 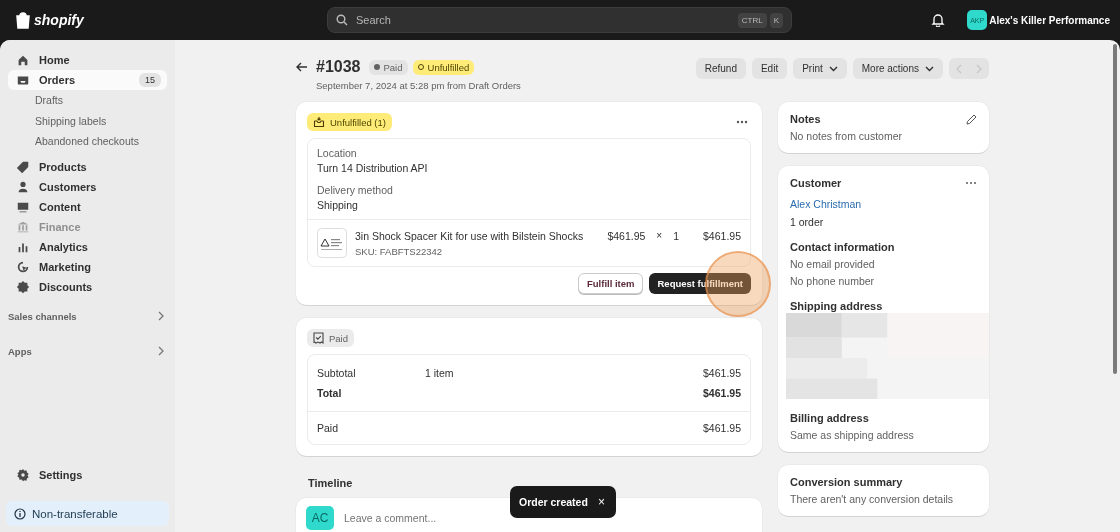 I want to click on contact-detail: No email provided, so click(x=833, y=264).